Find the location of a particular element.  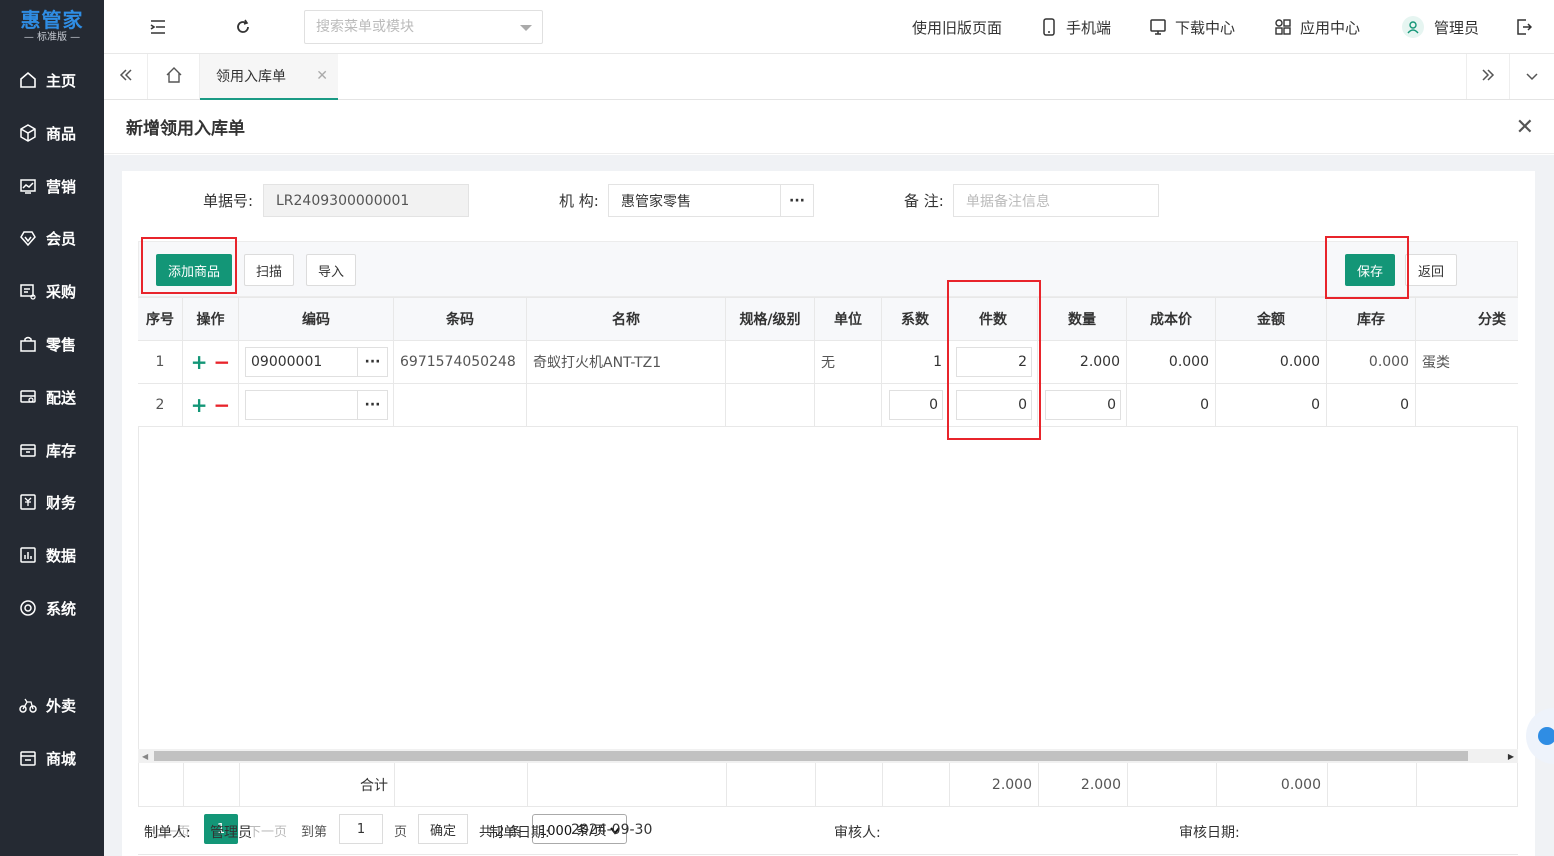

scroll-left-arrow-icon: ◀ is located at coordinates (145, 756).